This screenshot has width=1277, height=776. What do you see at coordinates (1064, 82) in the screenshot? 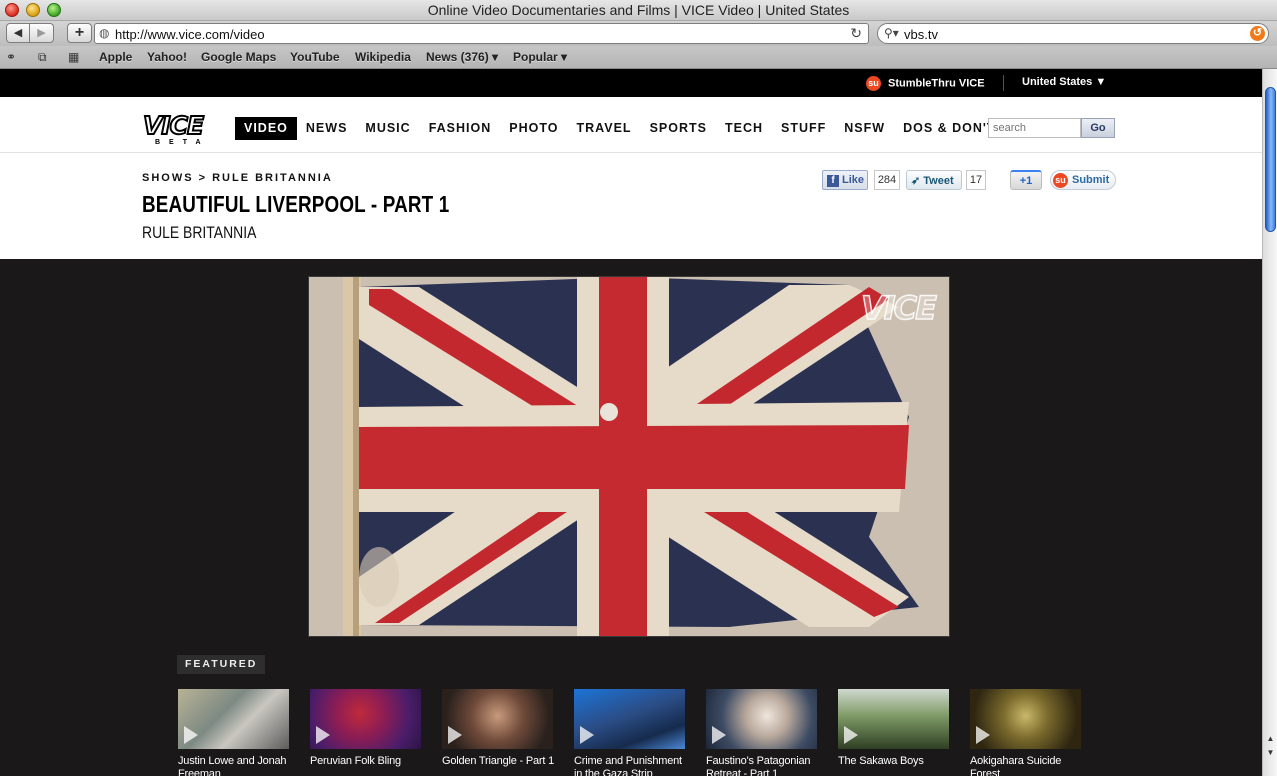
I see `country-selector: United States ▼` at bounding box center [1064, 82].